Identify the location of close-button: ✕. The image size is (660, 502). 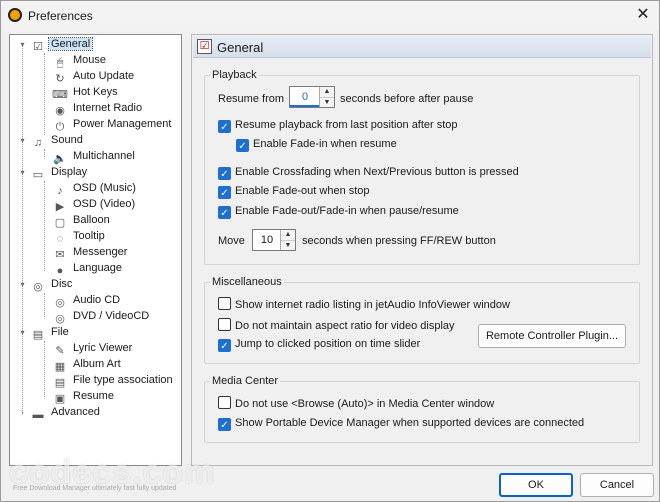
(643, 15).